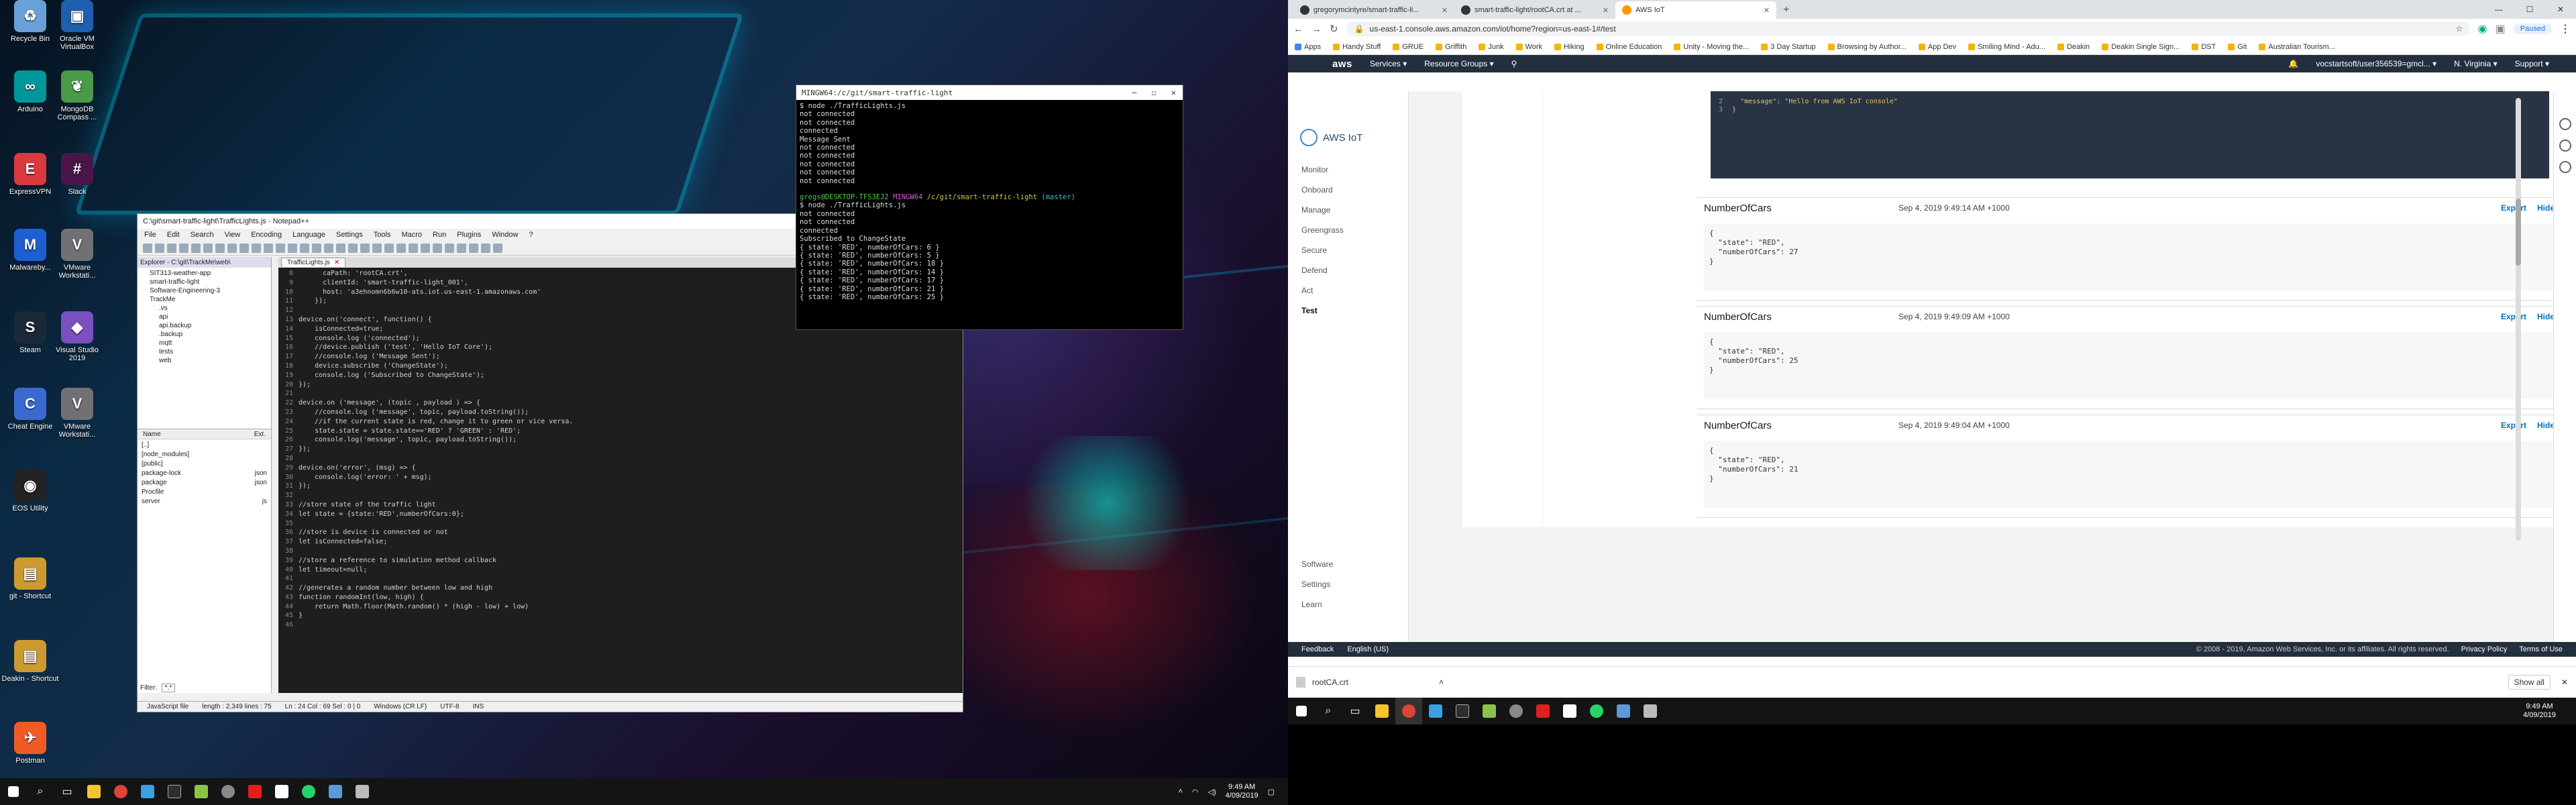 The height and width of the screenshot is (805, 2576). Describe the element at coordinates (1788, 47) in the screenshot. I see `bookmark-item: 3 Day Startup` at that location.